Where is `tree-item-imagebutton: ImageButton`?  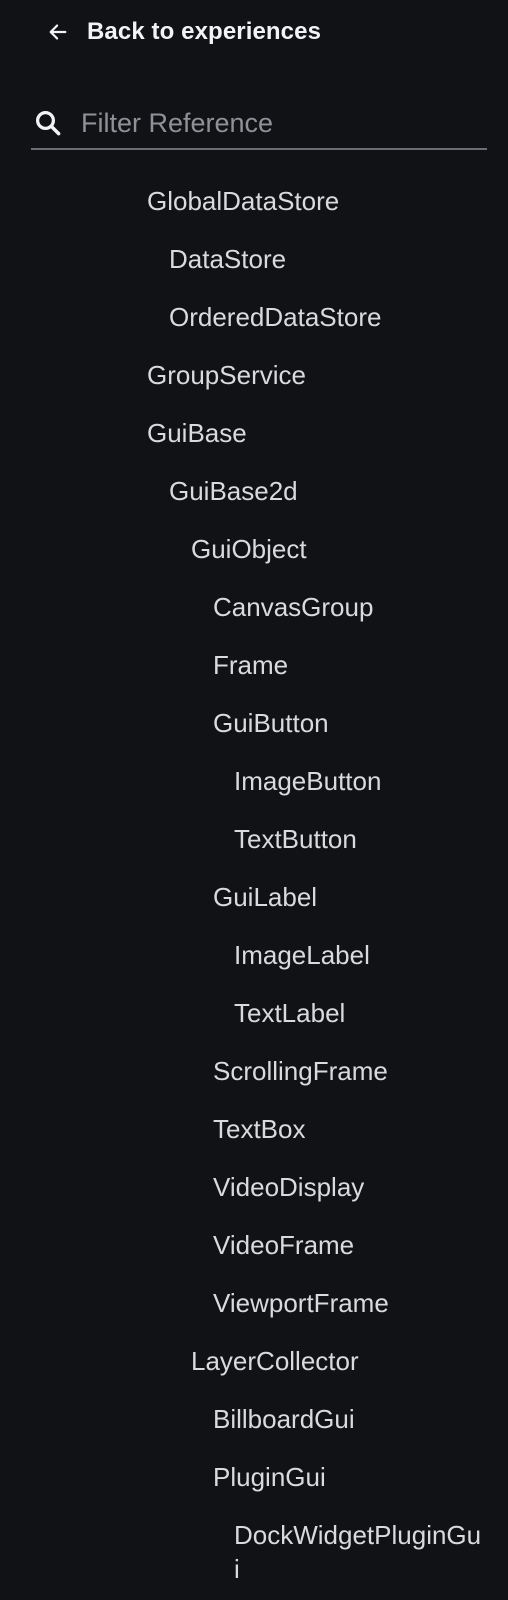 tree-item-imagebutton: ImageButton is located at coordinates (254, 781).